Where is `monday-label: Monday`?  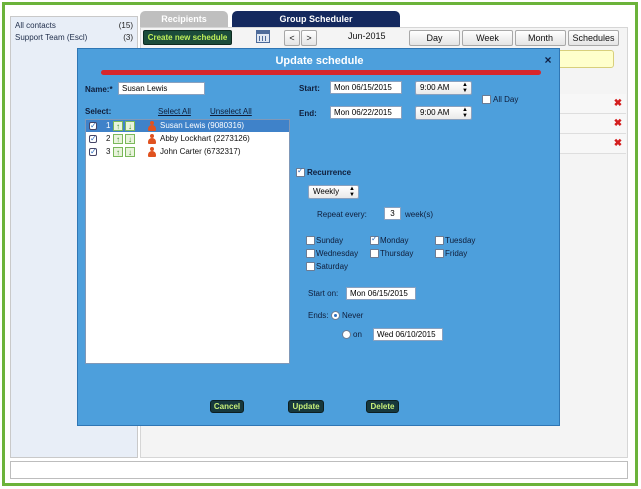 monday-label: Monday is located at coordinates (394, 240).